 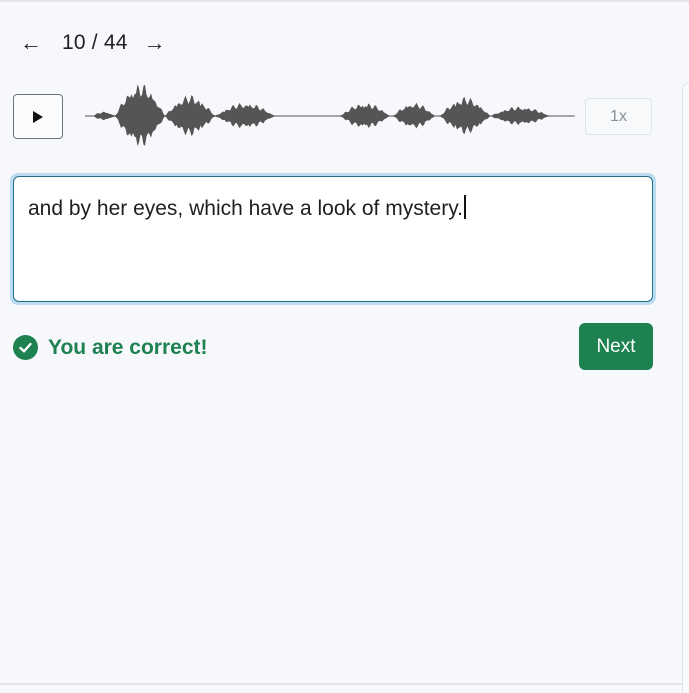 What do you see at coordinates (344, 1) in the screenshot?
I see `top-divider` at bounding box center [344, 1].